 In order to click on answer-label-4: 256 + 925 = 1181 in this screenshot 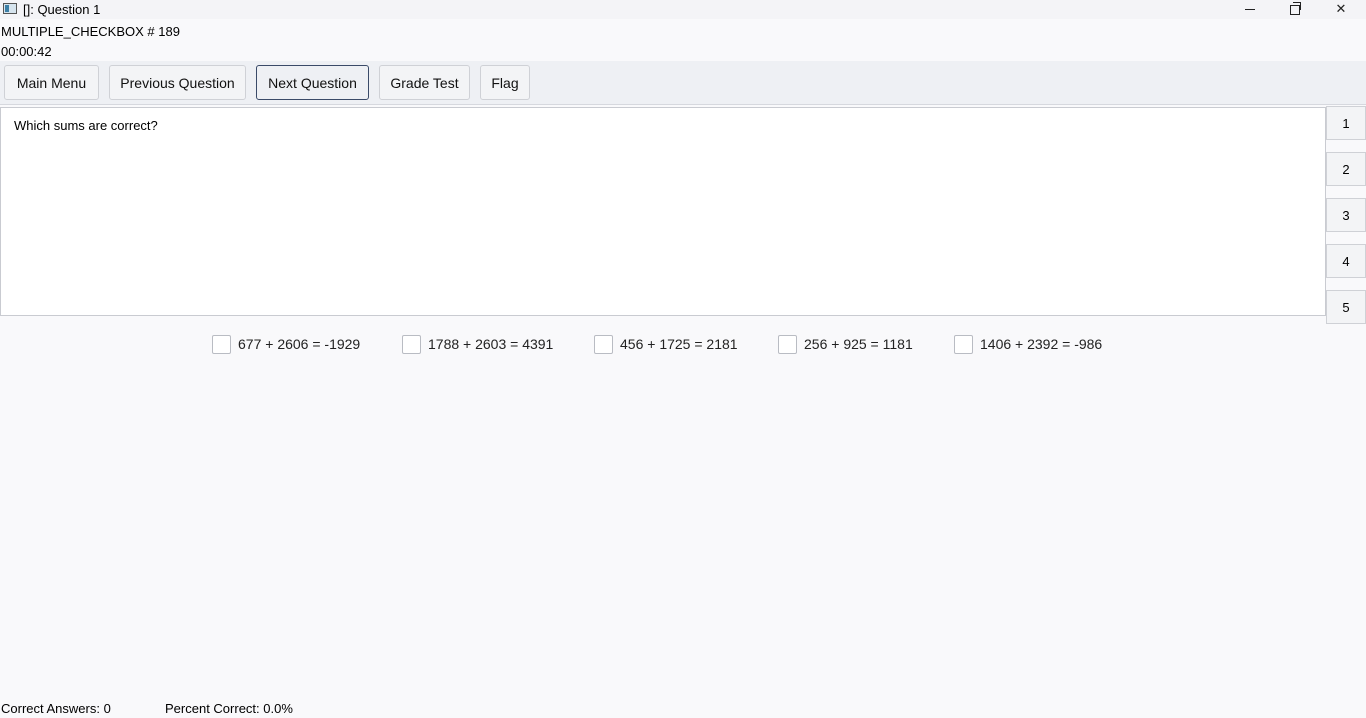, I will do `click(858, 344)`.